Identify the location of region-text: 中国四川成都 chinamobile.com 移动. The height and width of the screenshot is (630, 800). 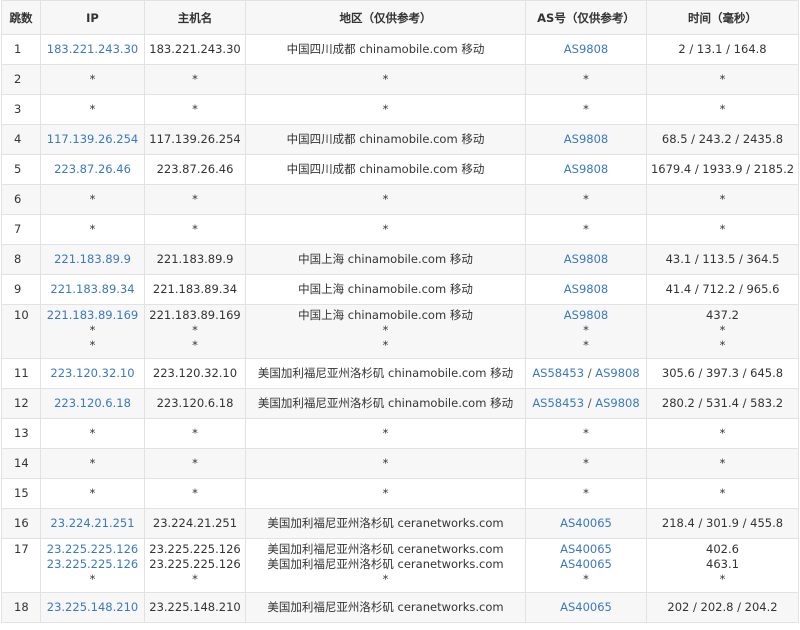
(385, 169).